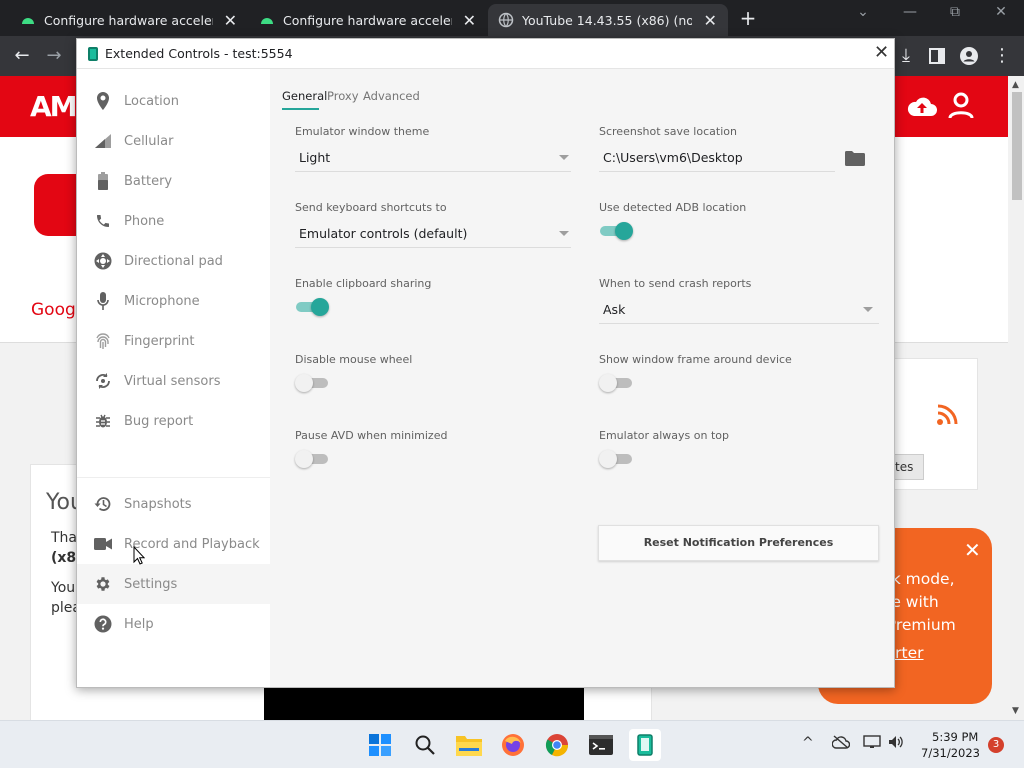 The image size is (1024, 768). What do you see at coordinates (616, 459) in the screenshot?
I see `always-on-top-toggle` at bounding box center [616, 459].